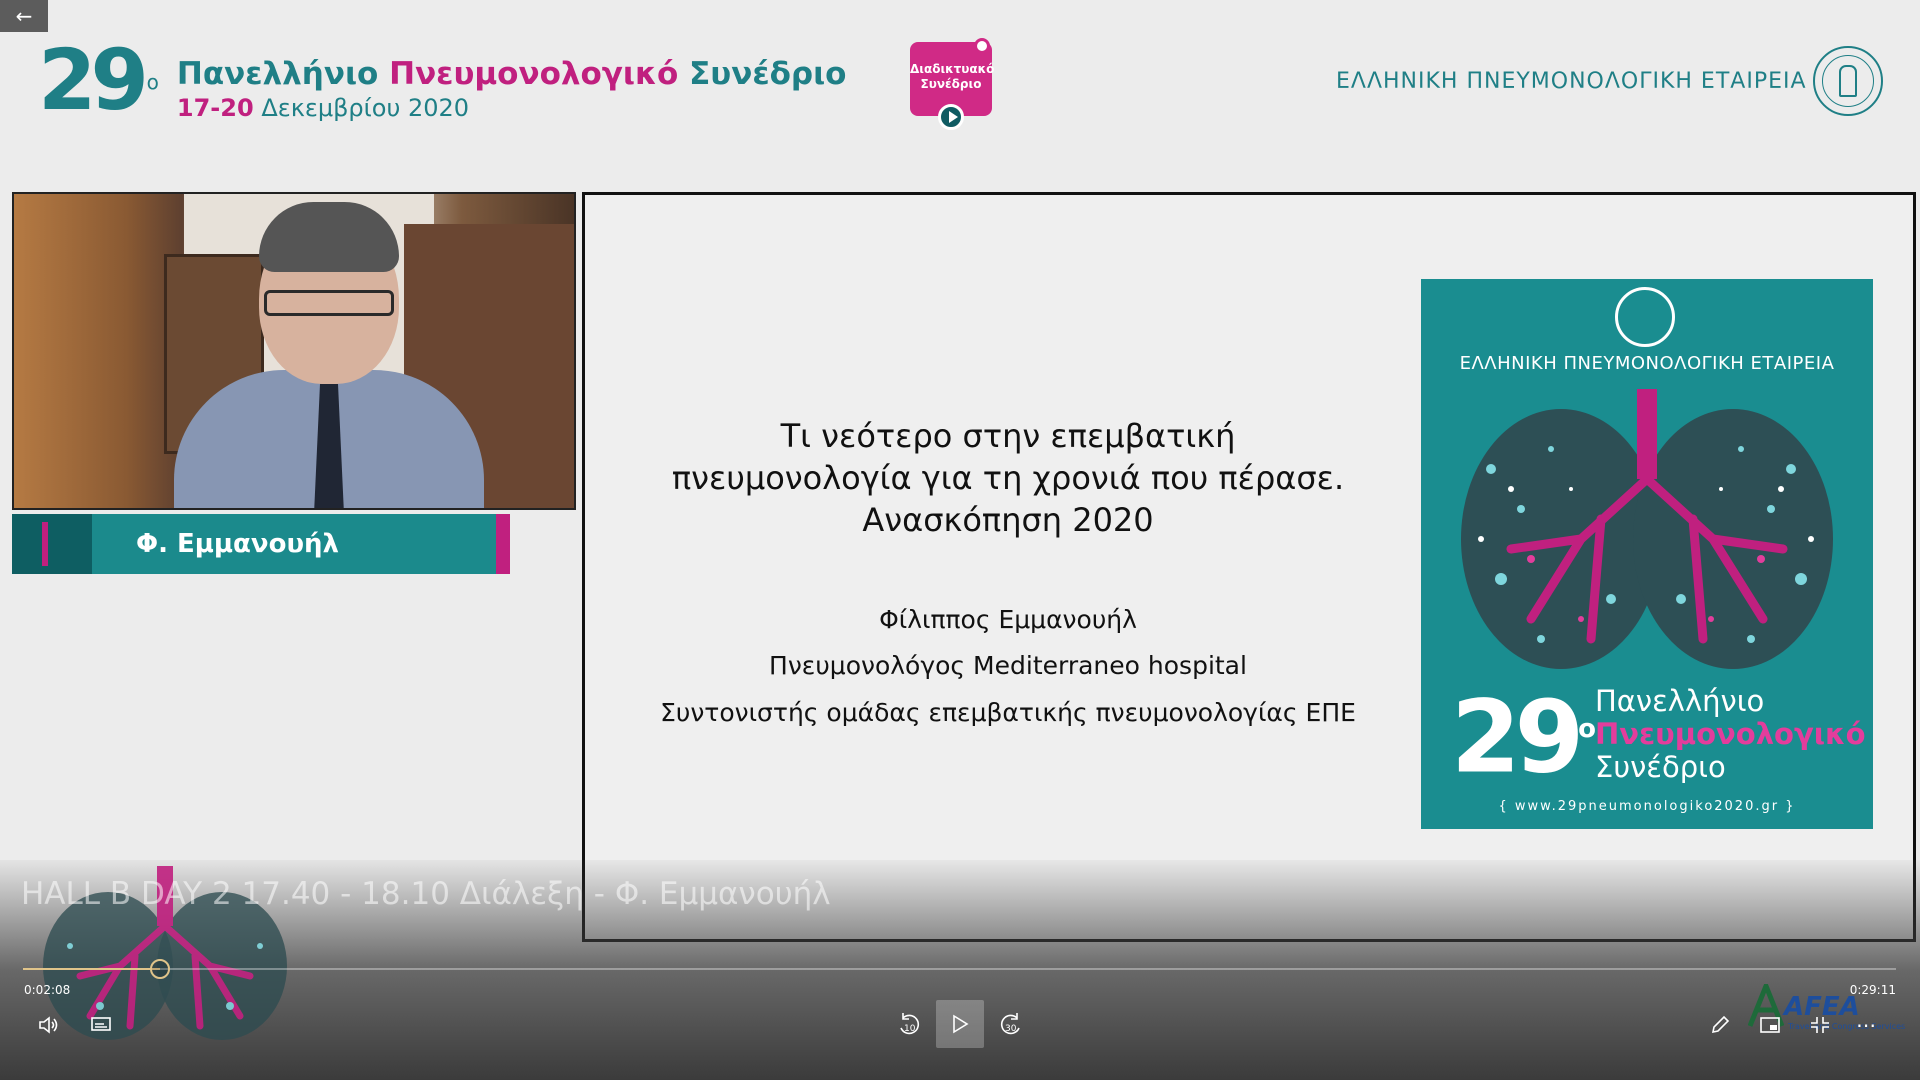 This screenshot has width=1920, height=1080. Describe the element at coordinates (238, 544) in the screenshot. I see `speaker-name: Φ. Εμμανουήλ` at that location.